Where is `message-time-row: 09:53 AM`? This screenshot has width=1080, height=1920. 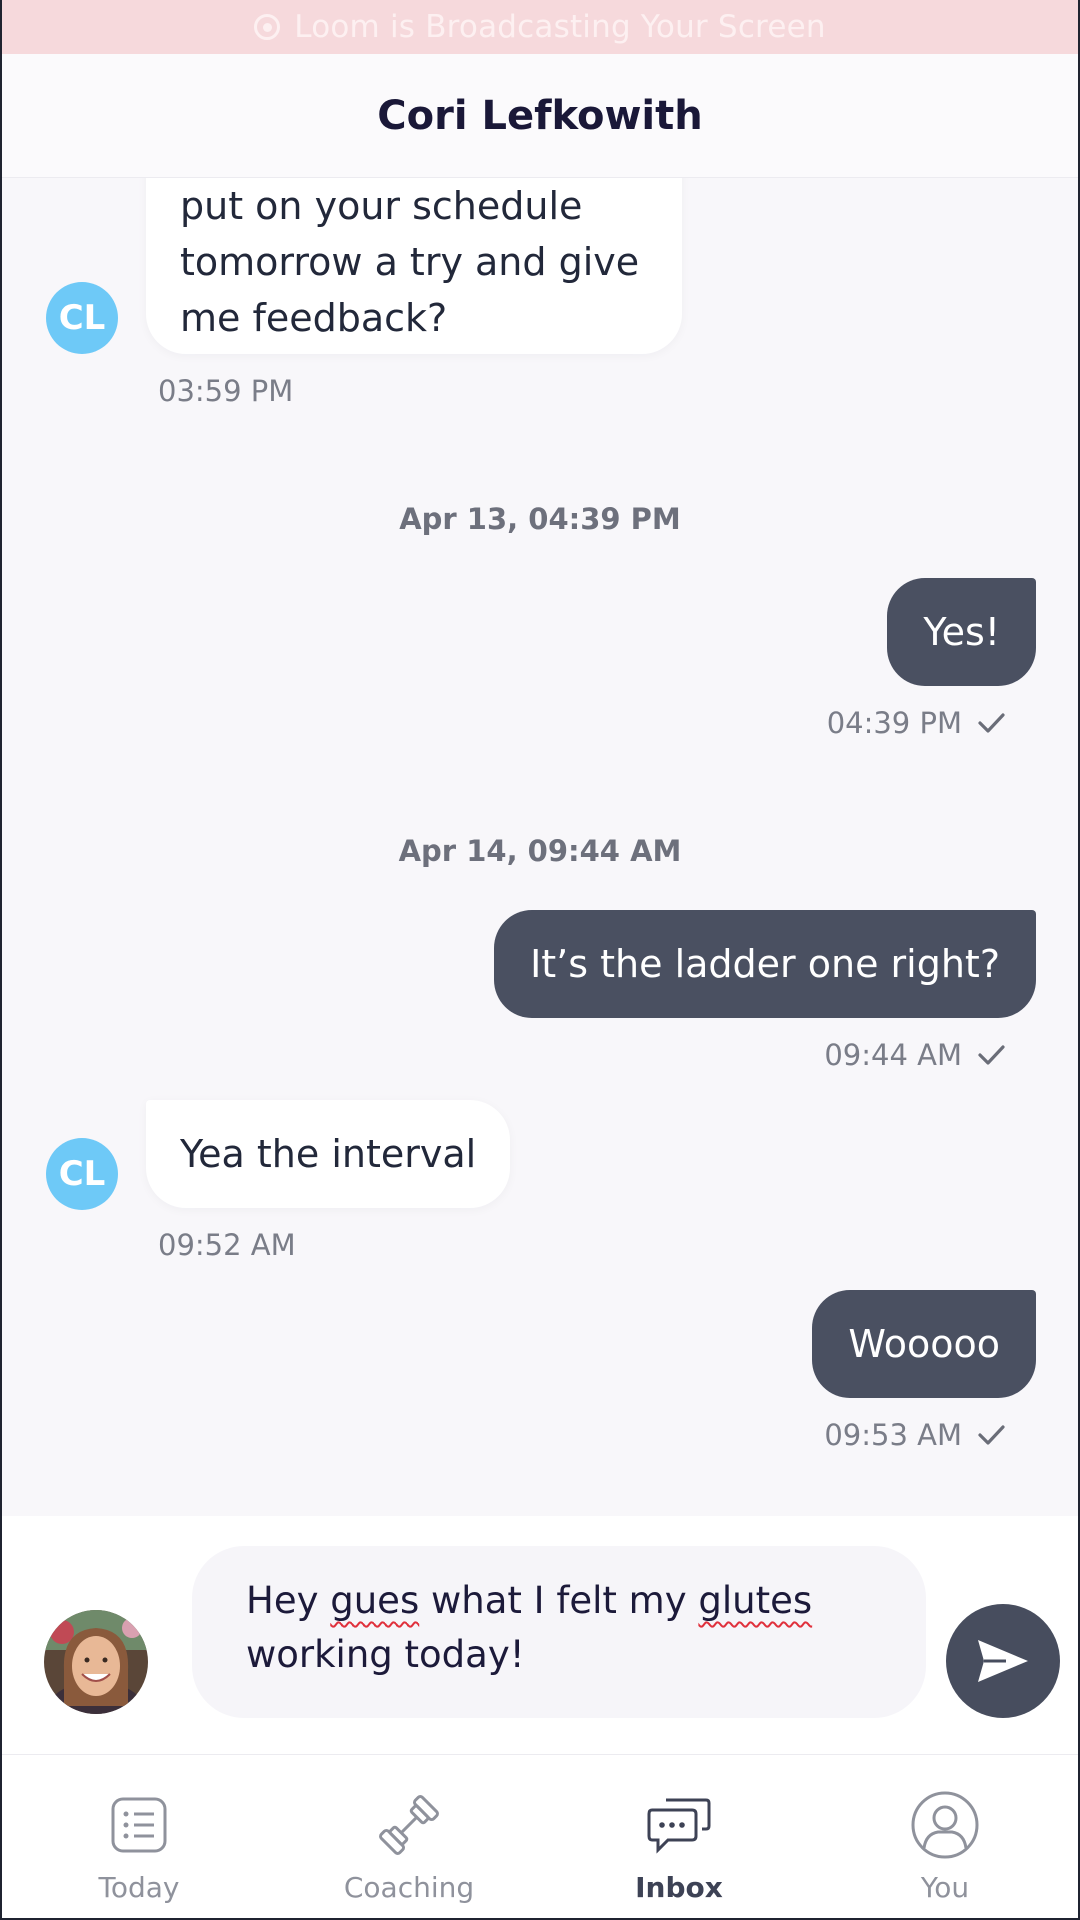 message-time-row: 09:53 AM is located at coordinates (915, 1435).